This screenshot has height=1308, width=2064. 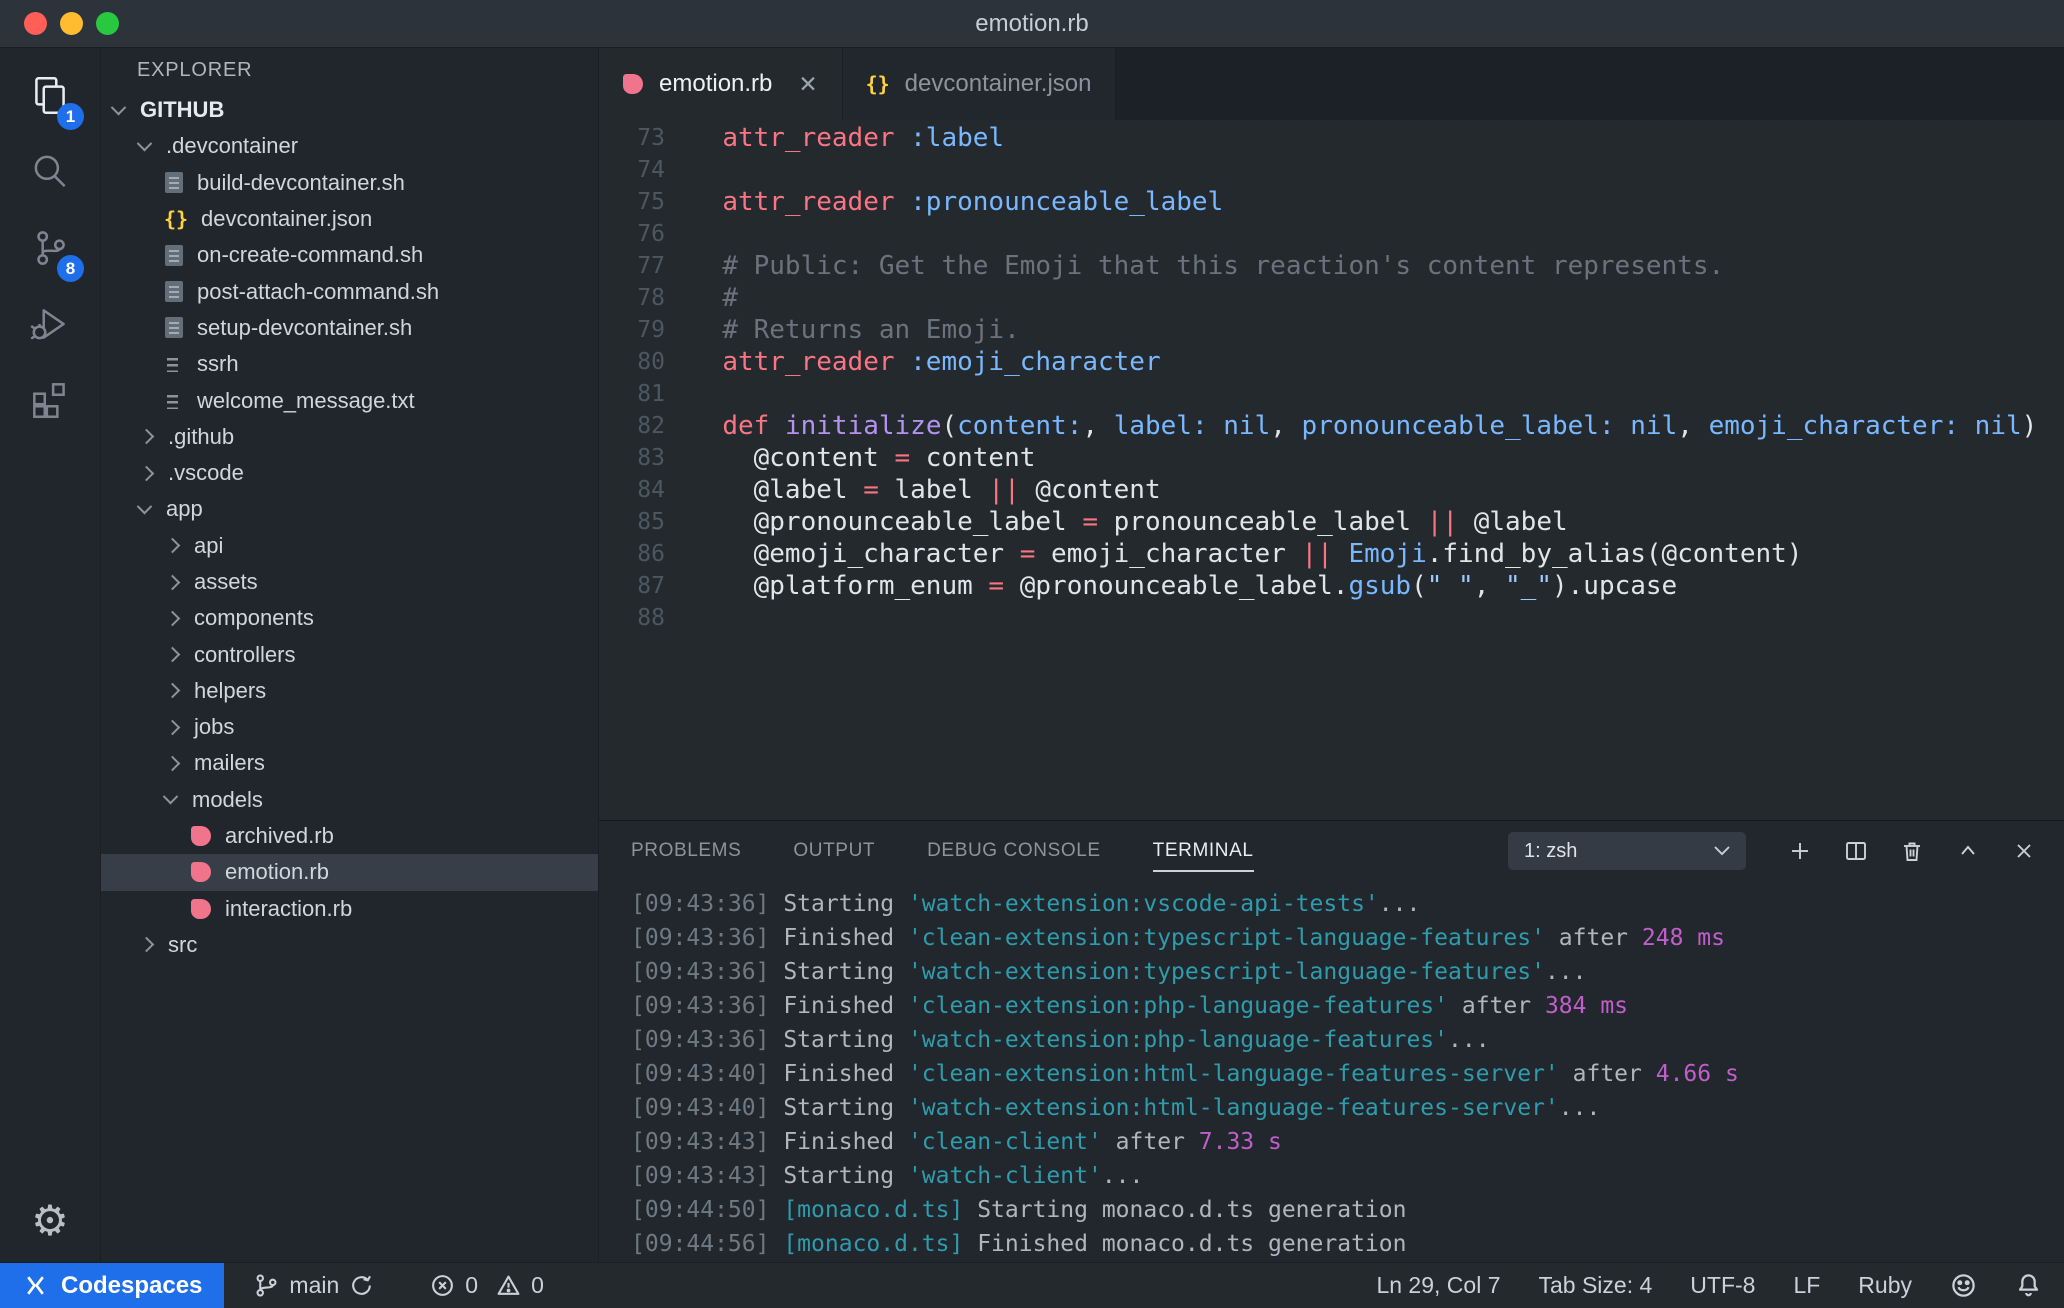 What do you see at coordinates (349, 146) in the screenshot?
I see `tree-item-devcontainer: .devcontainer` at bounding box center [349, 146].